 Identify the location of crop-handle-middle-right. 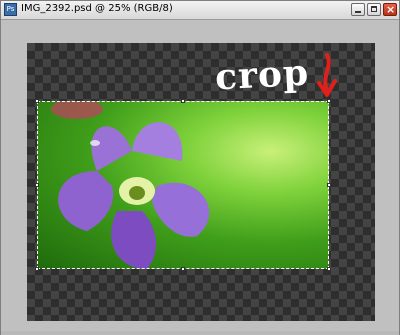
(329, 185).